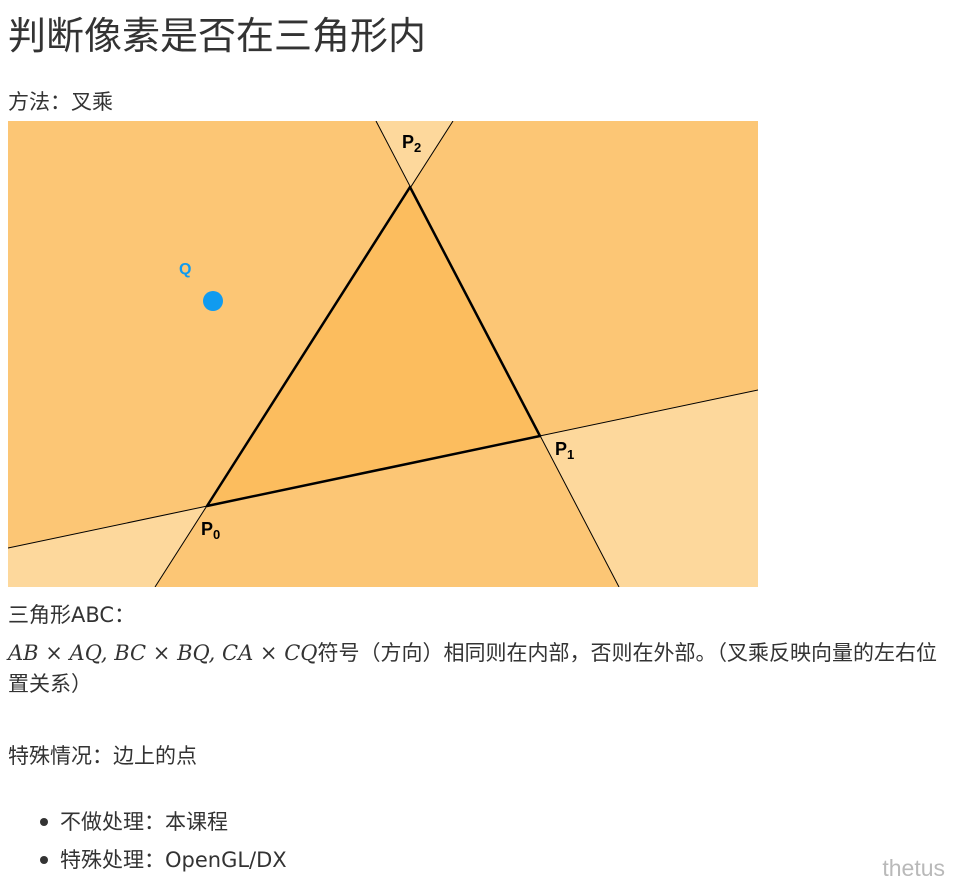 The image size is (955, 888). I want to click on method-text: 方法：叉乘, so click(60, 102).